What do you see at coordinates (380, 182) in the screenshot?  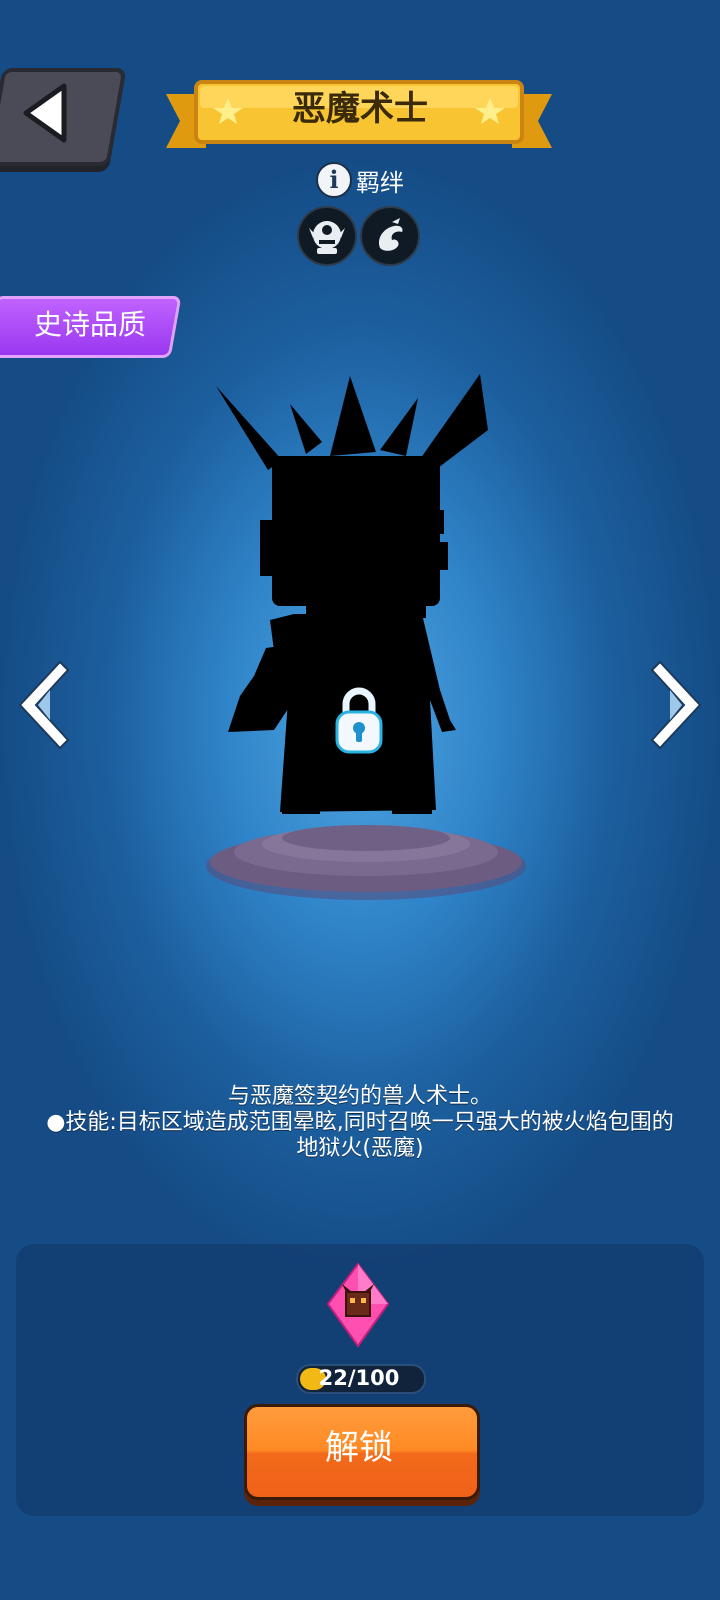 I see `bond-label: 羁绊` at bounding box center [380, 182].